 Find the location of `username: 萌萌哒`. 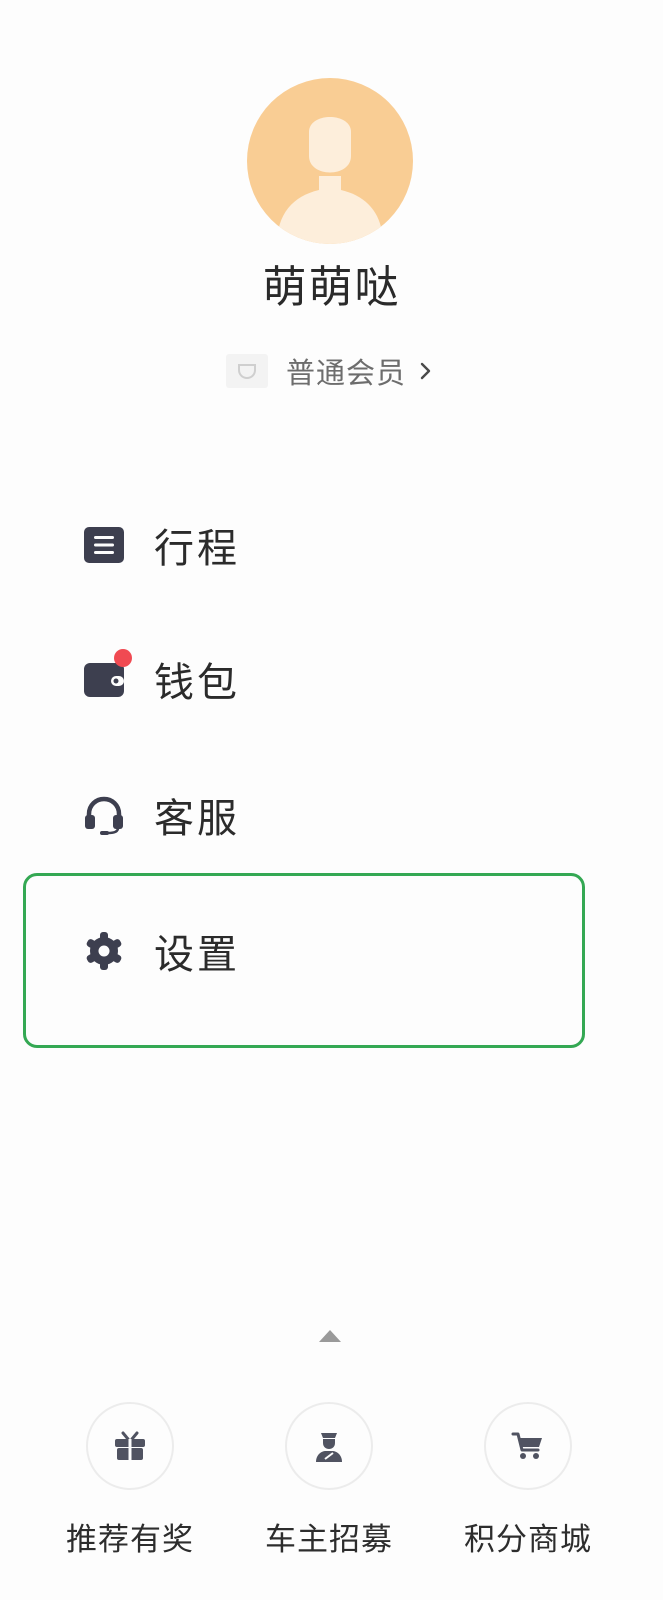

username: 萌萌哒 is located at coordinates (331, 287).